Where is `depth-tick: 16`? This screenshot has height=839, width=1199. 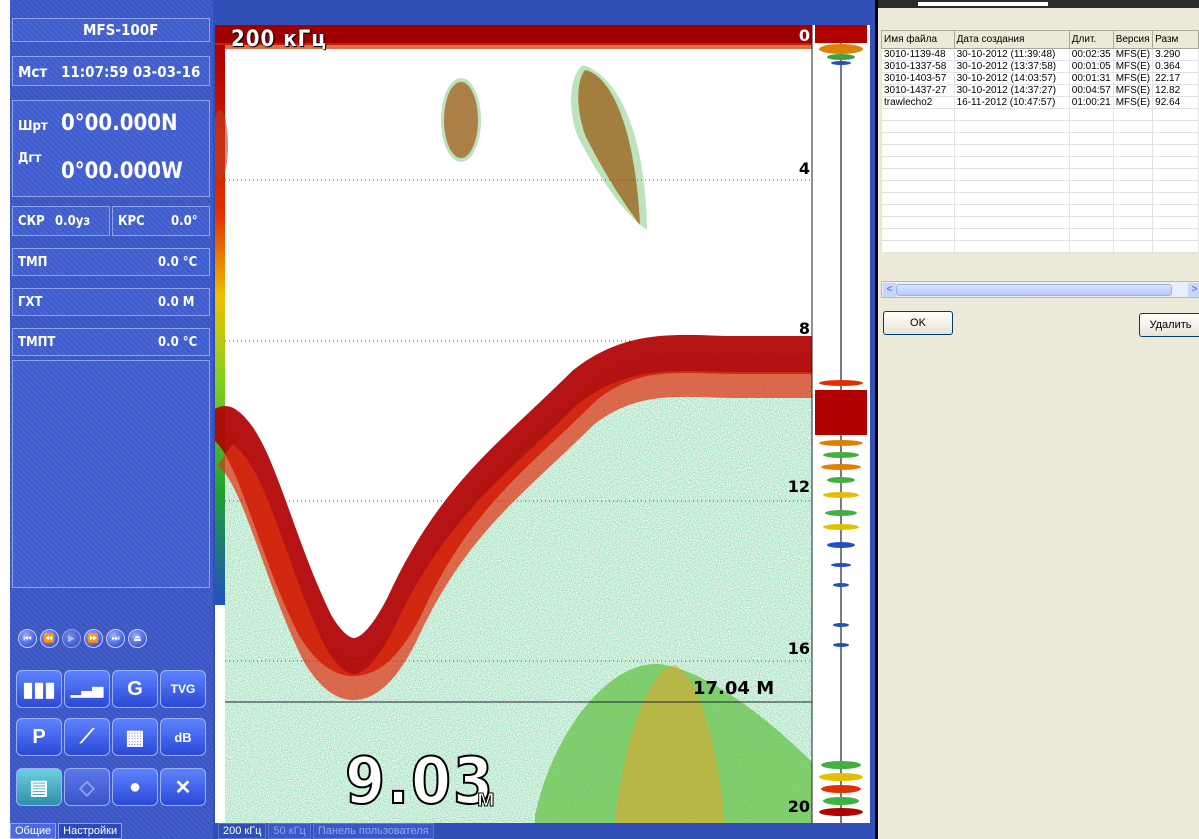 depth-tick: 16 is located at coordinates (798, 648).